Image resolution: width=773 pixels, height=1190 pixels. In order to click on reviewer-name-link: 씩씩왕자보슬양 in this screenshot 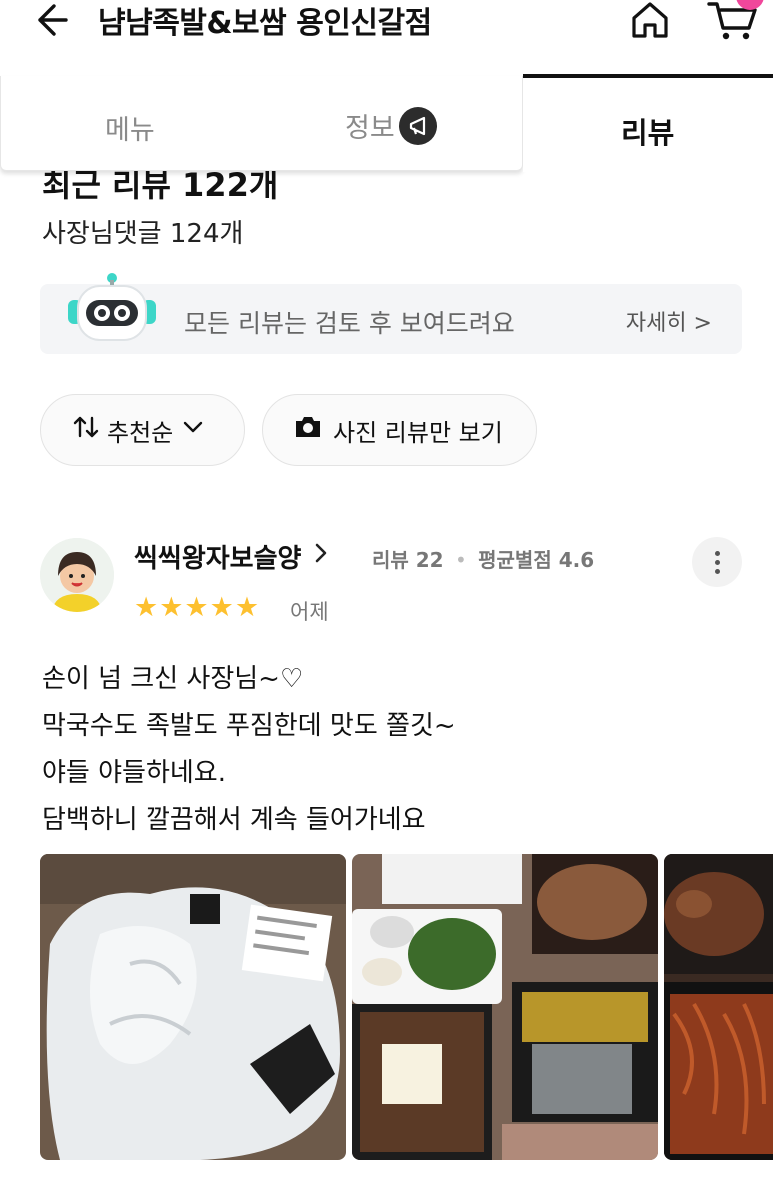, I will do `click(231, 556)`.